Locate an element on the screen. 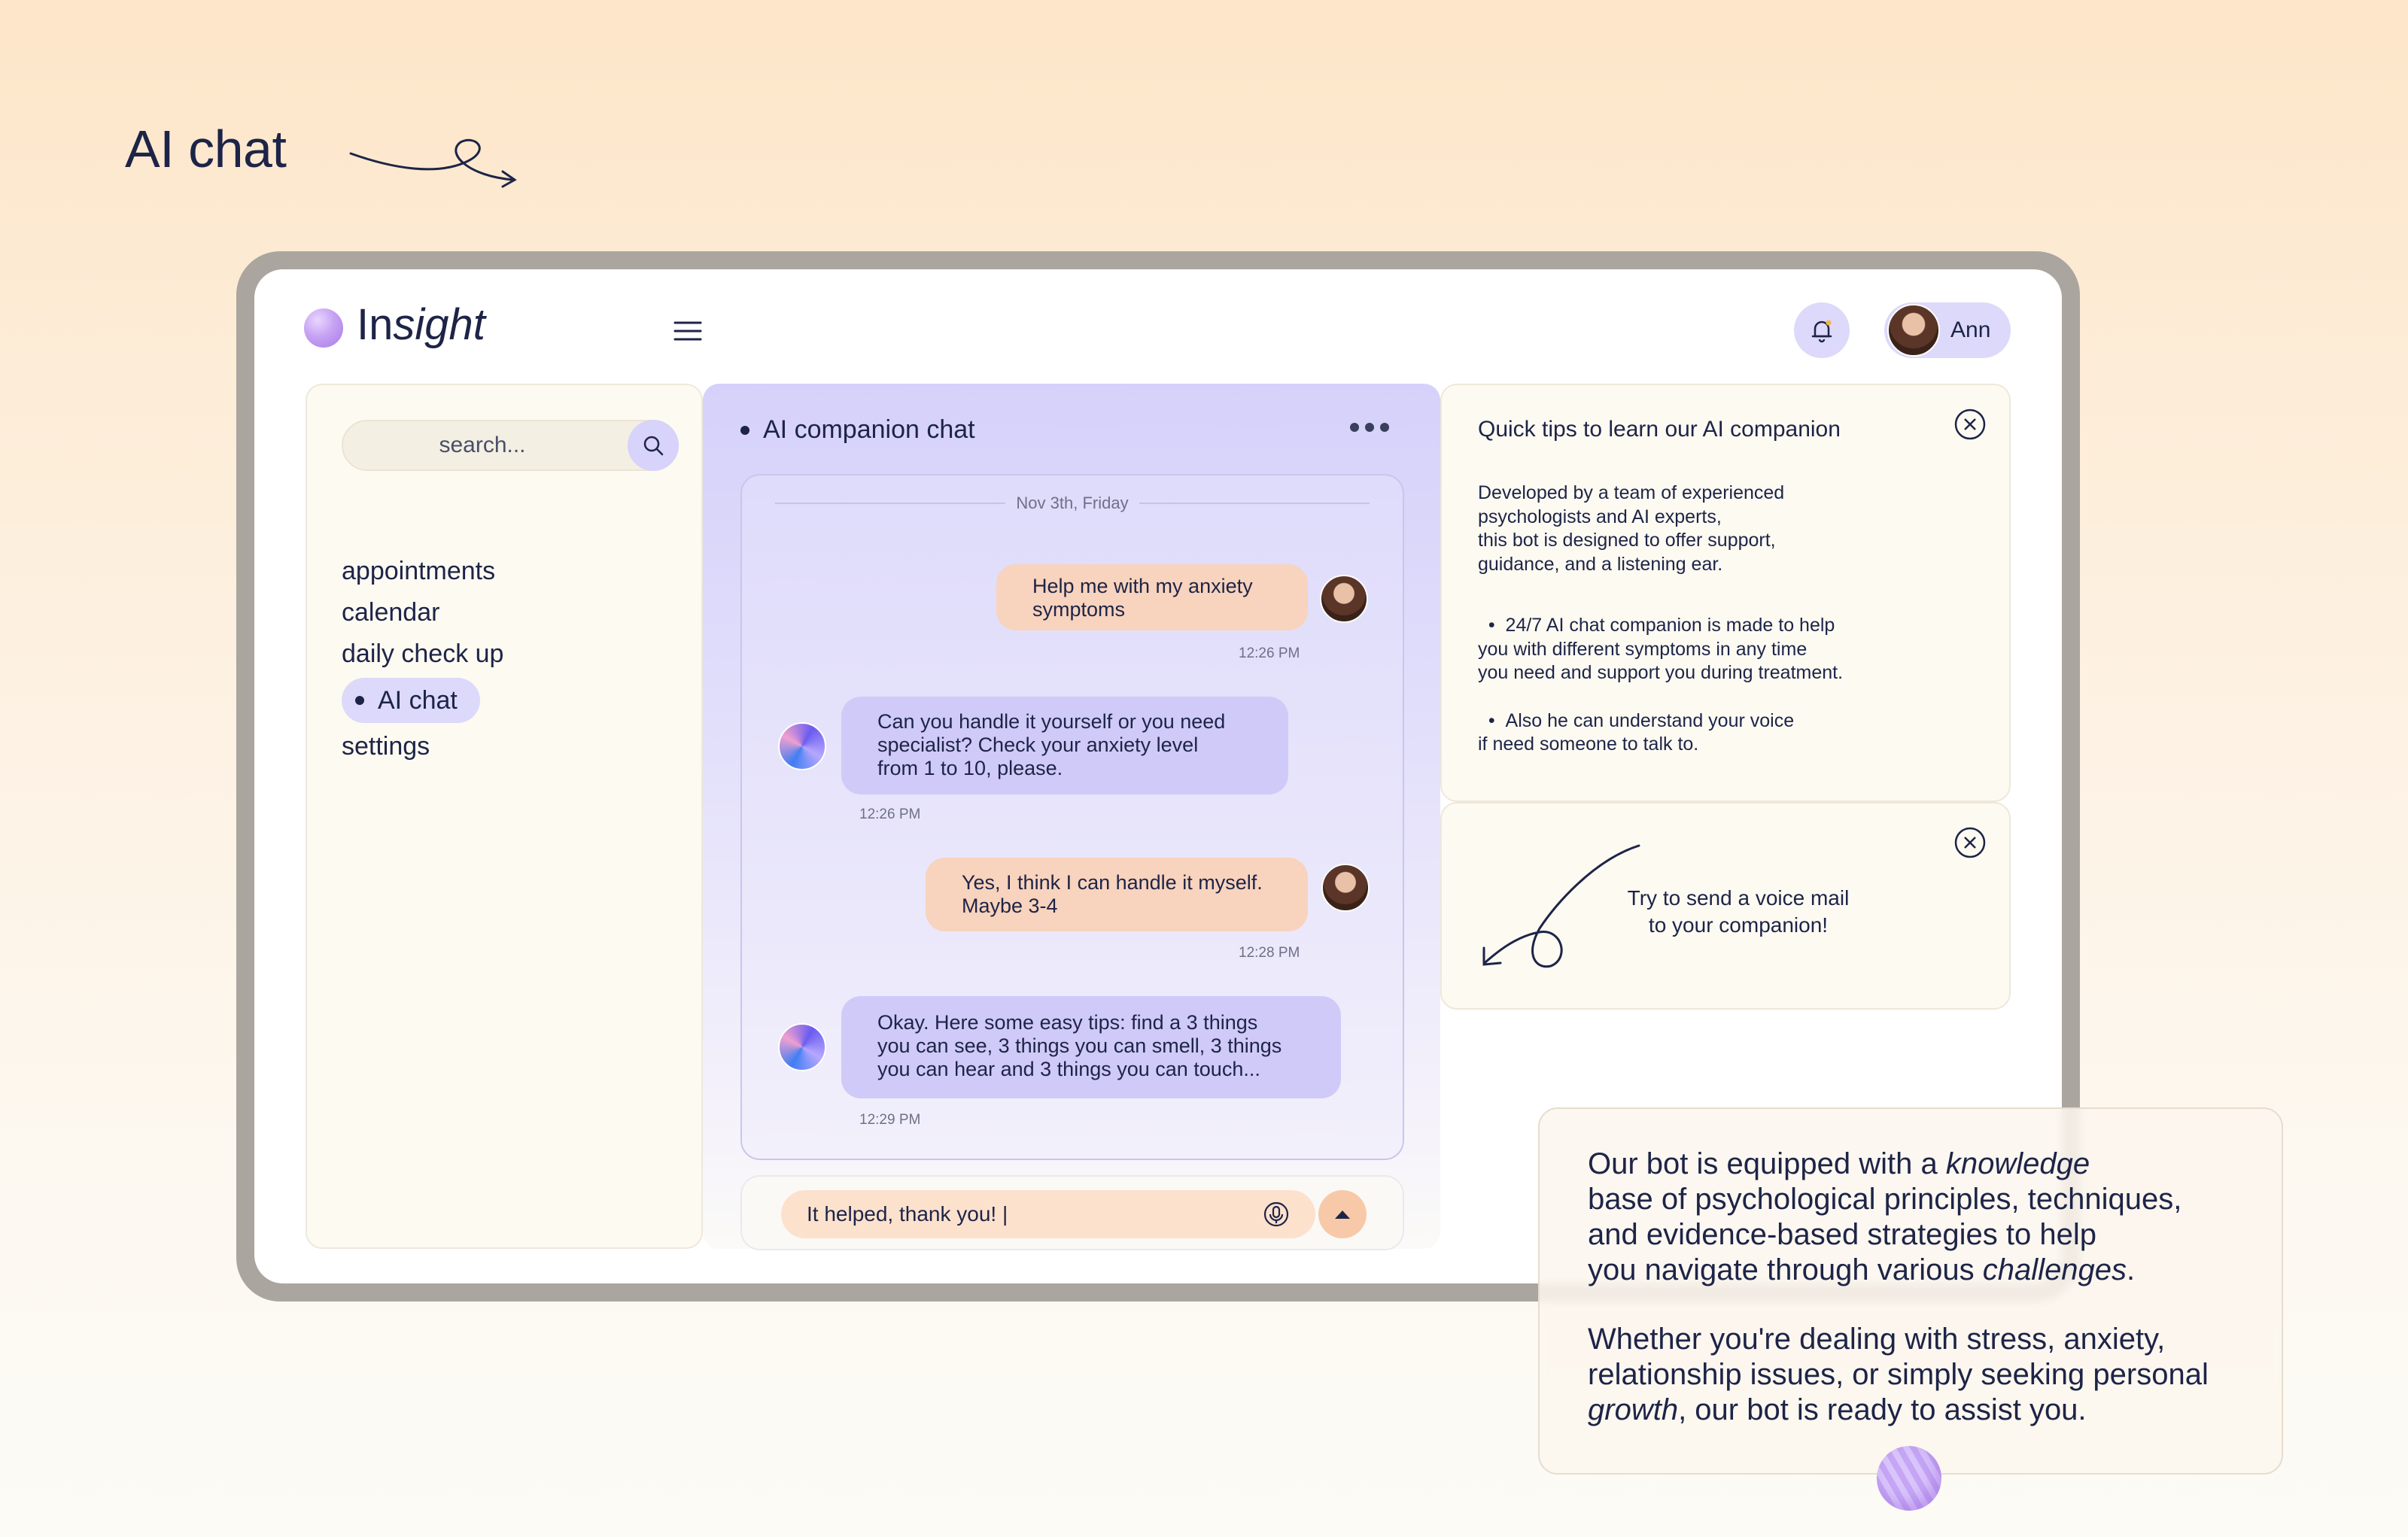 This screenshot has height=1537, width=2408. sidebar is located at coordinates (504, 816).